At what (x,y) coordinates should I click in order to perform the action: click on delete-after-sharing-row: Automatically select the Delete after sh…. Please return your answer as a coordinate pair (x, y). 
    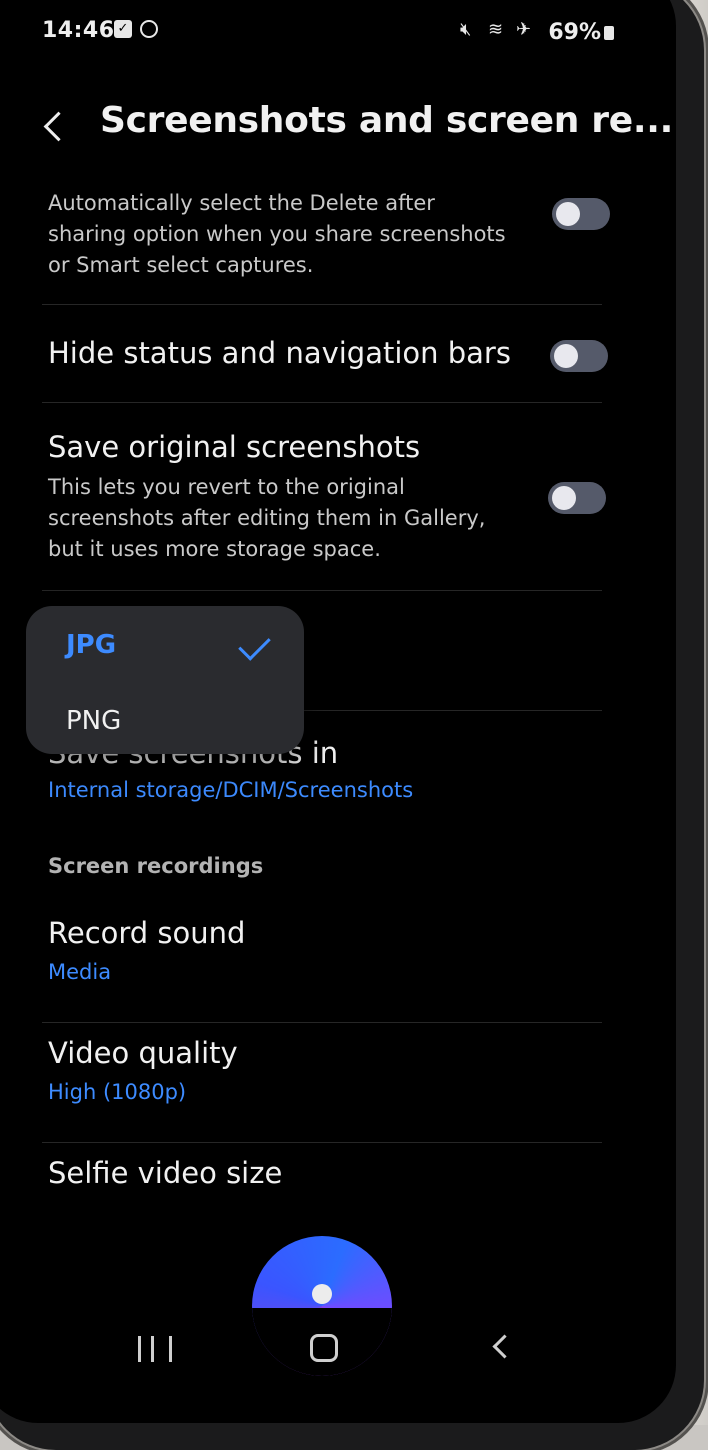
    Looking at the image, I should click on (283, 234).